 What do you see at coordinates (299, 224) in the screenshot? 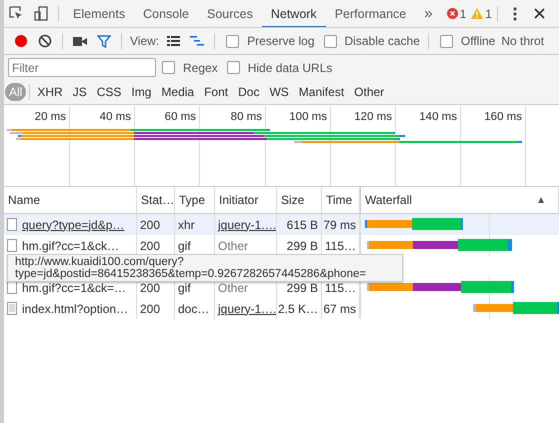
I see `size-cell: 615 B` at bounding box center [299, 224].